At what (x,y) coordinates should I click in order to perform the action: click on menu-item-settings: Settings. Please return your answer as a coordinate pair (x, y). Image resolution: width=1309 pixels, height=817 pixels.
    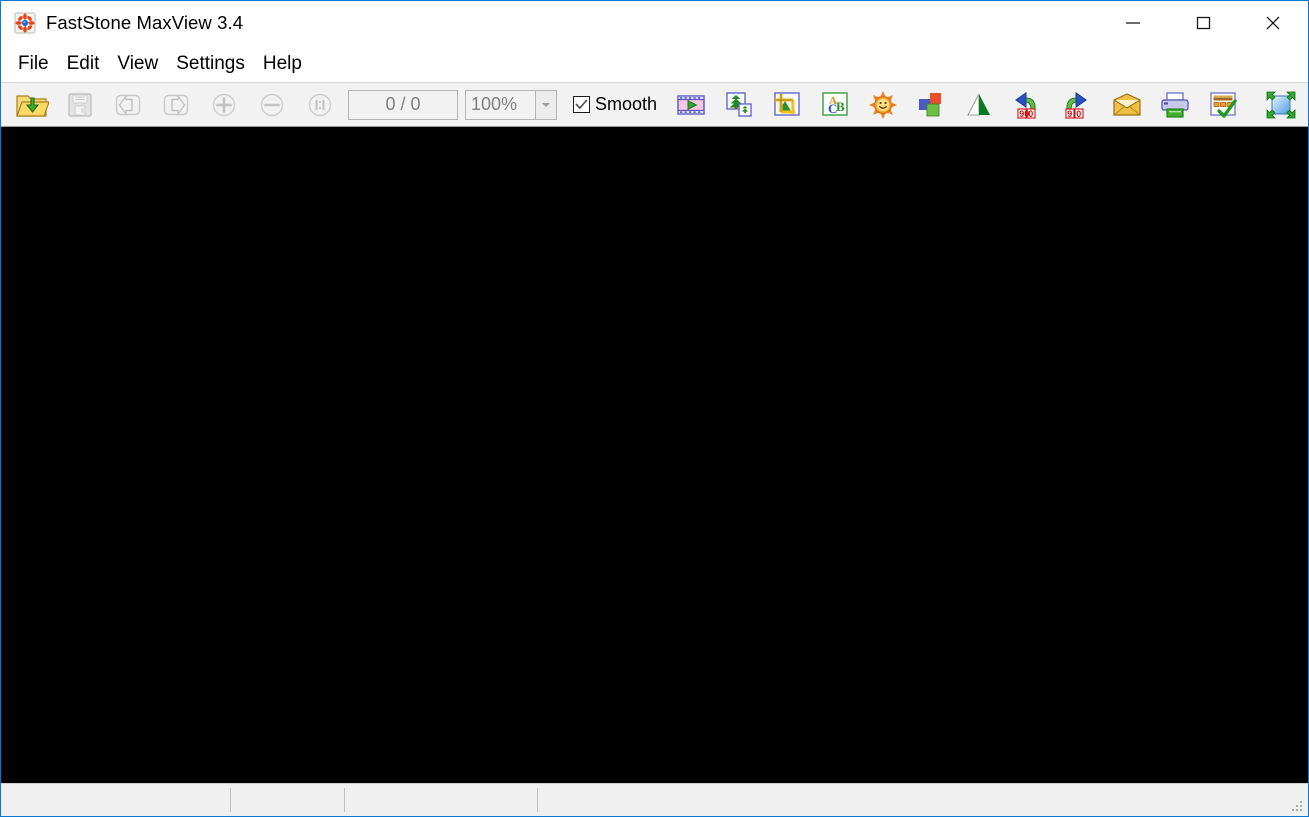
    Looking at the image, I should click on (210, 64).